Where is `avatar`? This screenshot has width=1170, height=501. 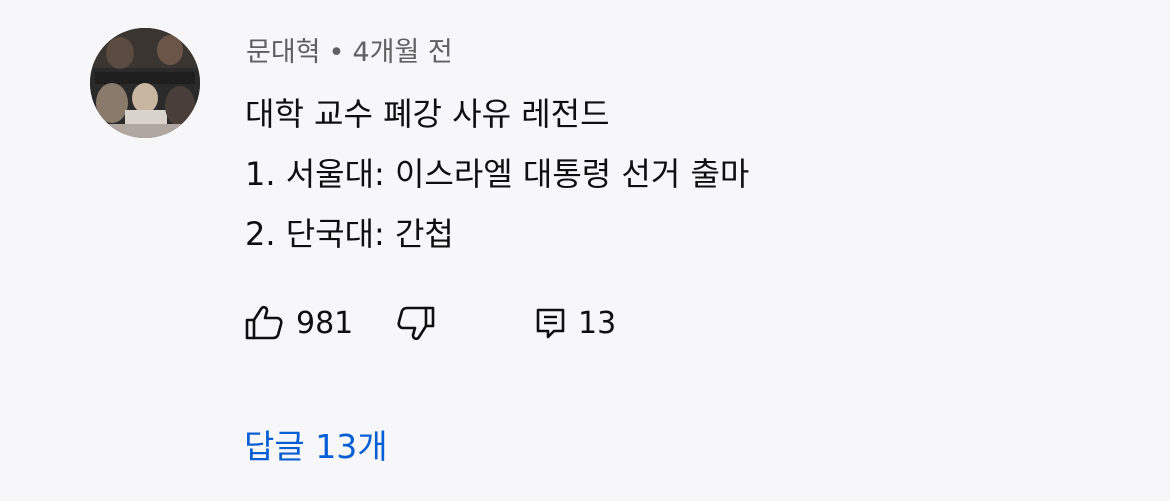 avatar is located at coordinates (145, 83).